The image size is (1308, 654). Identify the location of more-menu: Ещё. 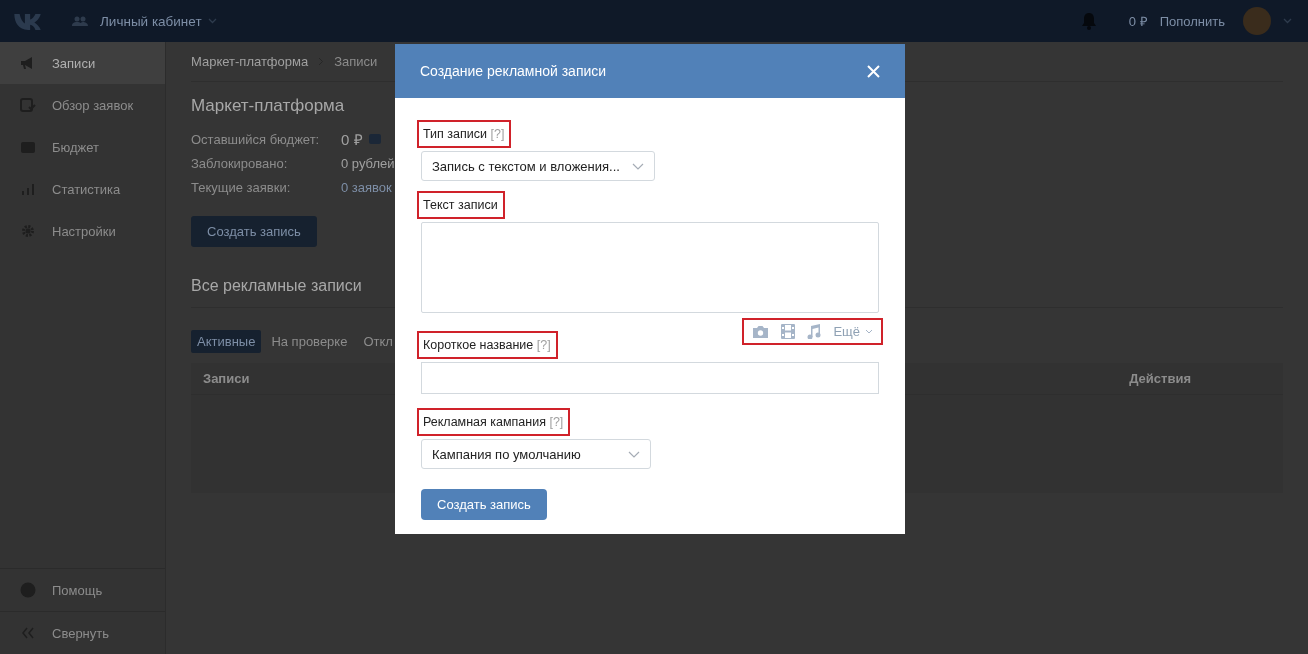
(853, 331).